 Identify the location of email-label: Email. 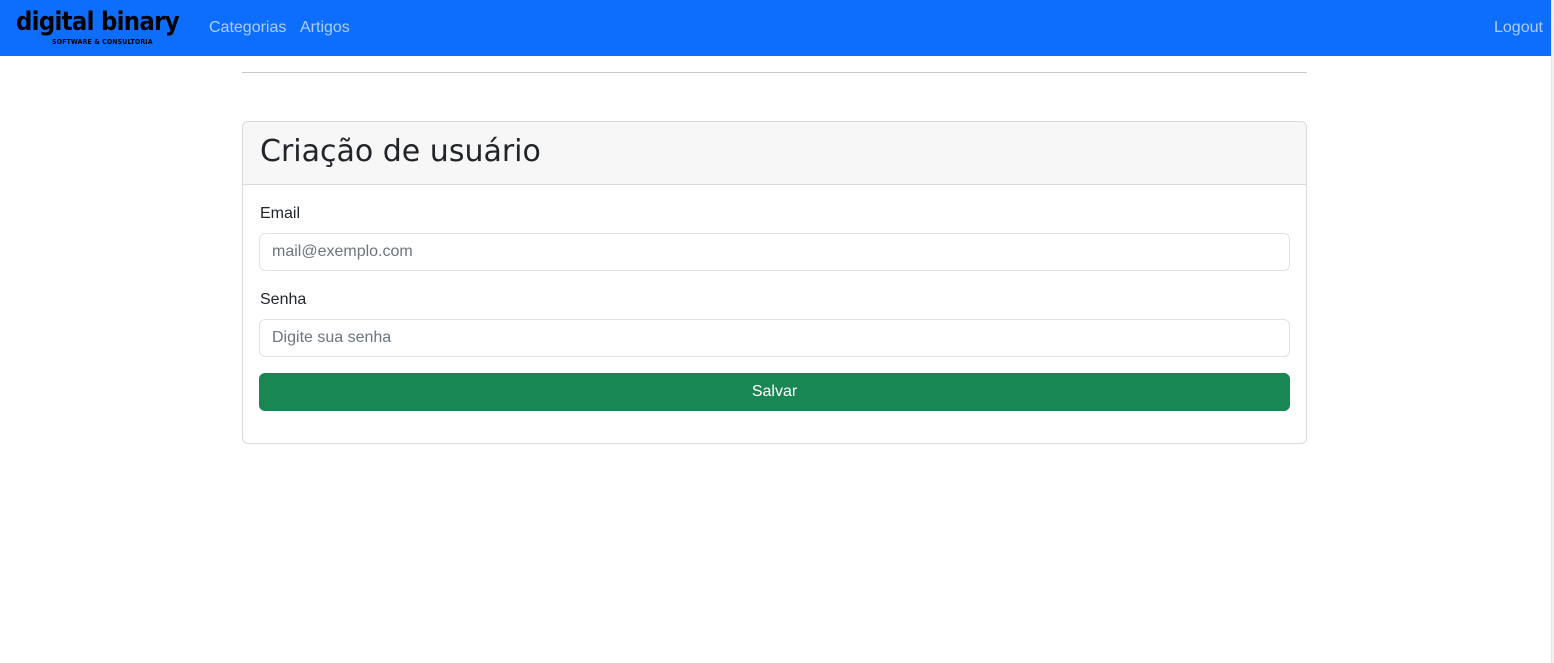
(280, 213).